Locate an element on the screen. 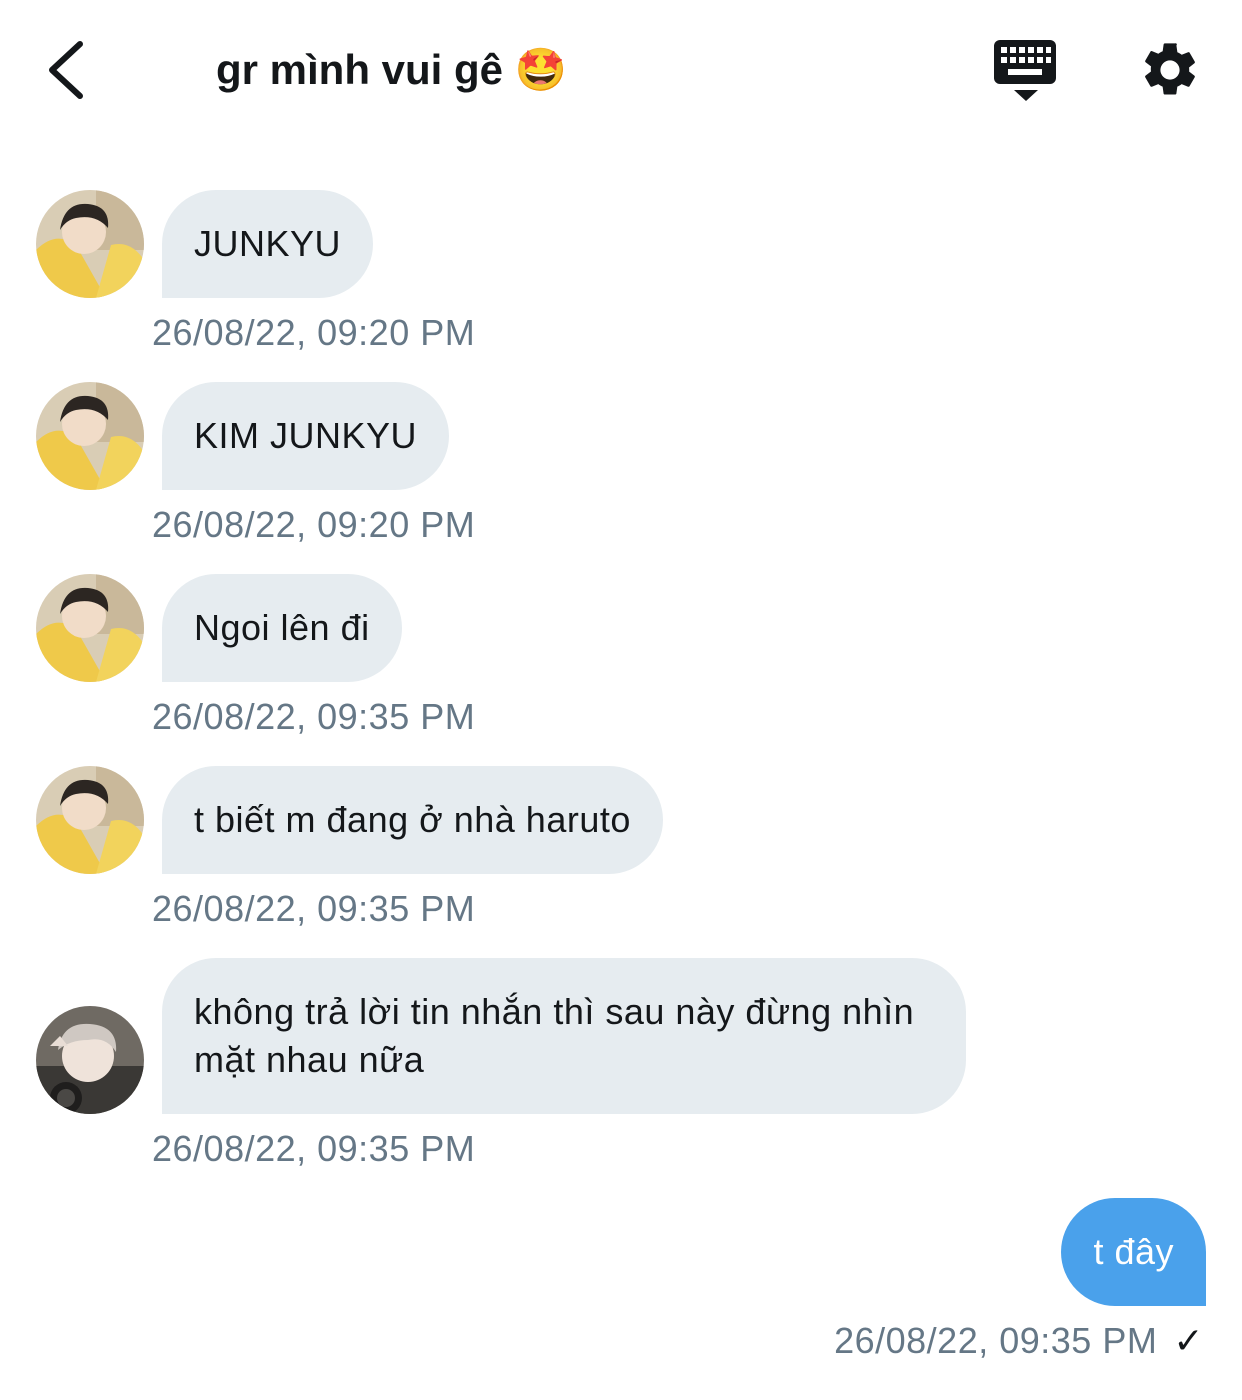  gear-icon is located at coordinates (1170, 69).